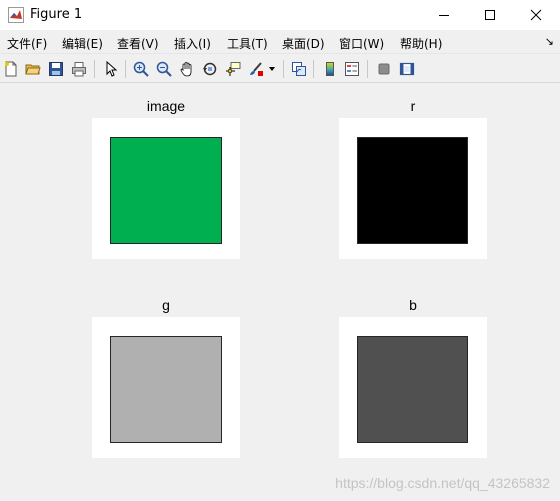 The image size is (560, 501). I want to click on window-title: Figure 1, so click(56, 14).